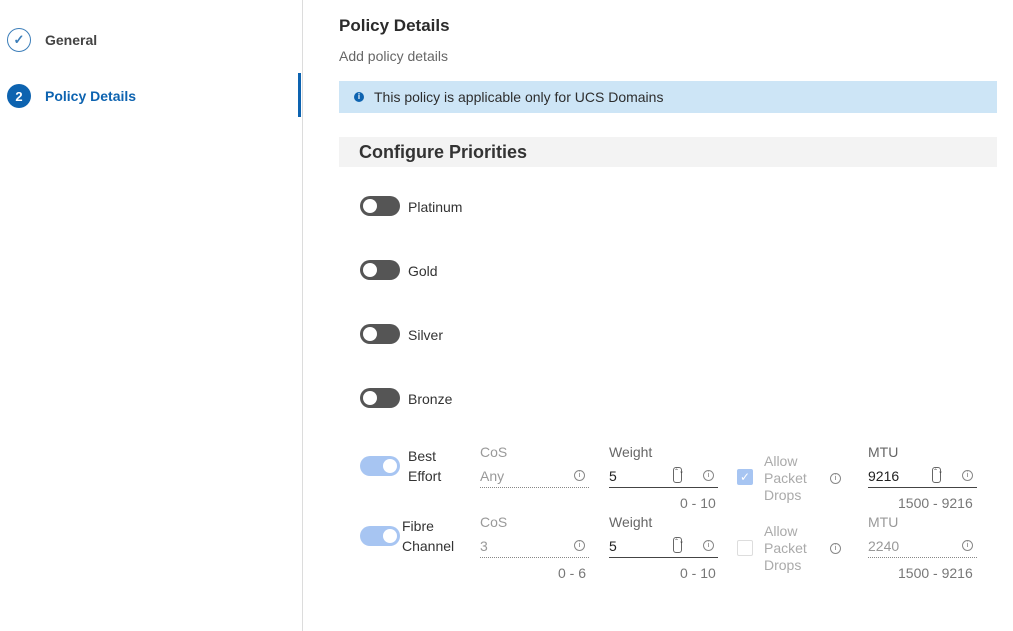  Describe the element at coordinates (534, 477) in the screenshot. I see `best-effort-cos-field: Any i` at that location.